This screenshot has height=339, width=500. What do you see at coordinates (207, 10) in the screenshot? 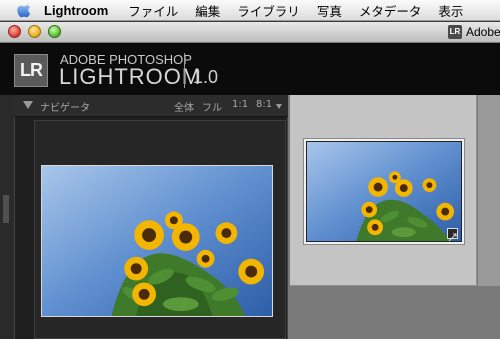
I see `menu-edit: 編集` at bounding box center [207, 10].